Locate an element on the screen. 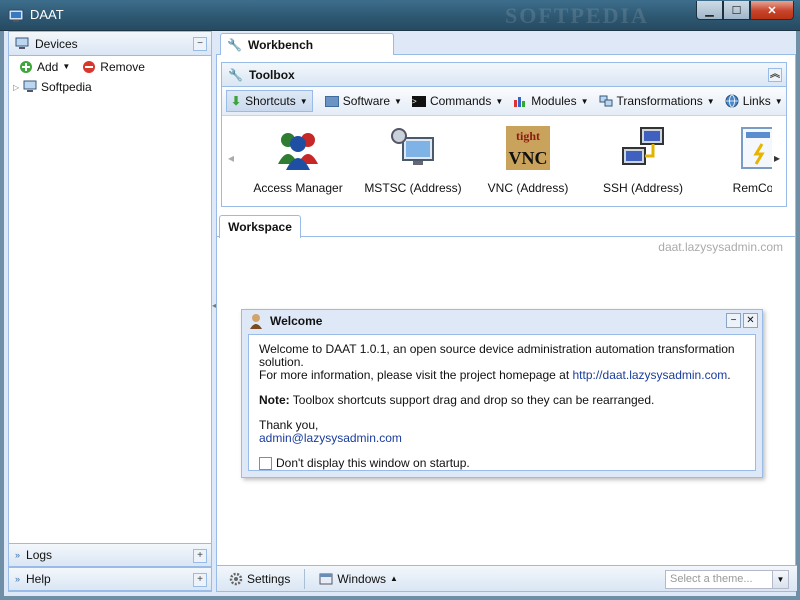 This screenshot has height=600, width=800. toolbox-title: Toolbox is located at coordinates (271, 74).